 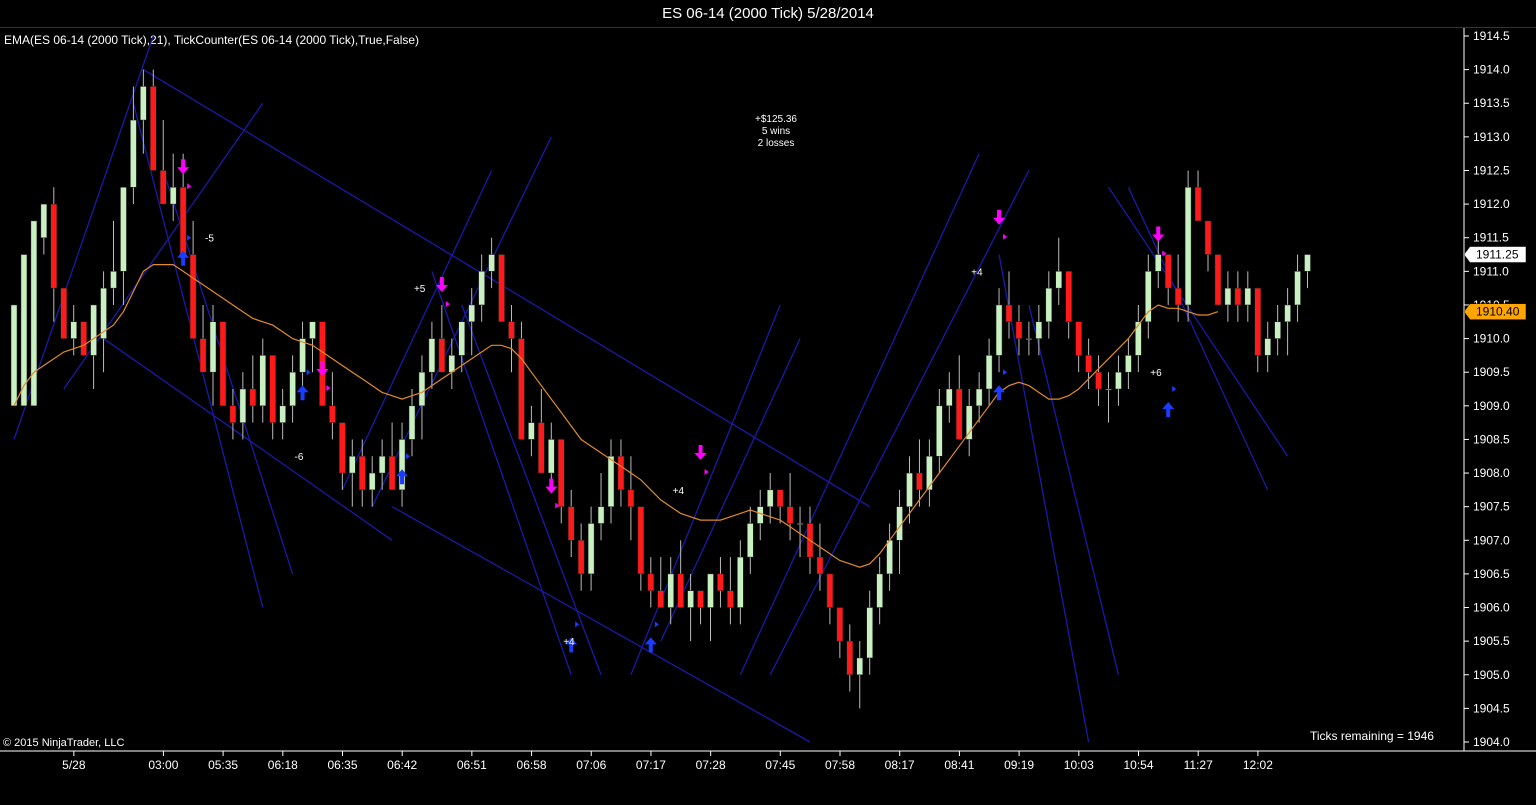 I want to click on stats-pnl: +$125.36, so click(x=776, y=119).